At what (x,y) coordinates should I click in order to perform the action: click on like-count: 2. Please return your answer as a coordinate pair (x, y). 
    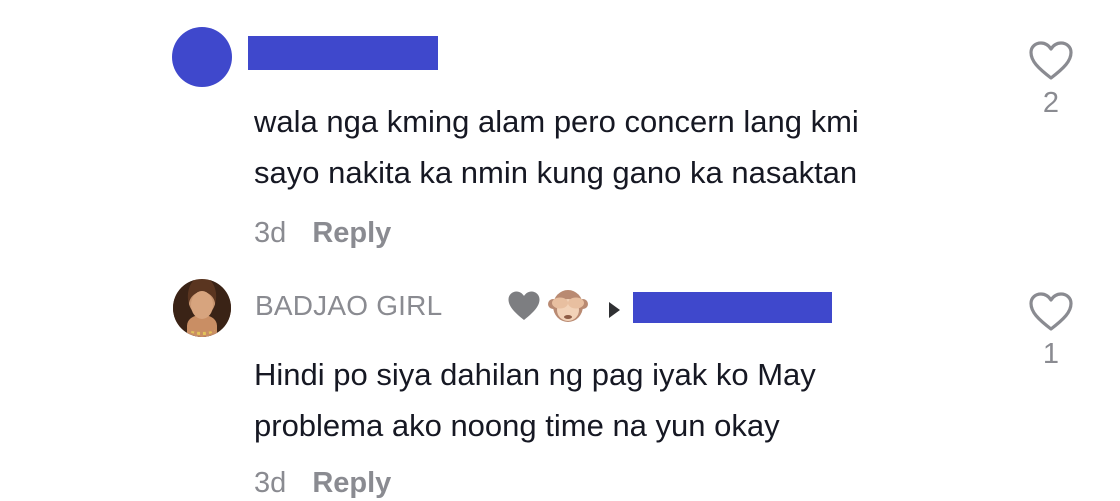
    Looking at the image, I should click on (1051, 103).